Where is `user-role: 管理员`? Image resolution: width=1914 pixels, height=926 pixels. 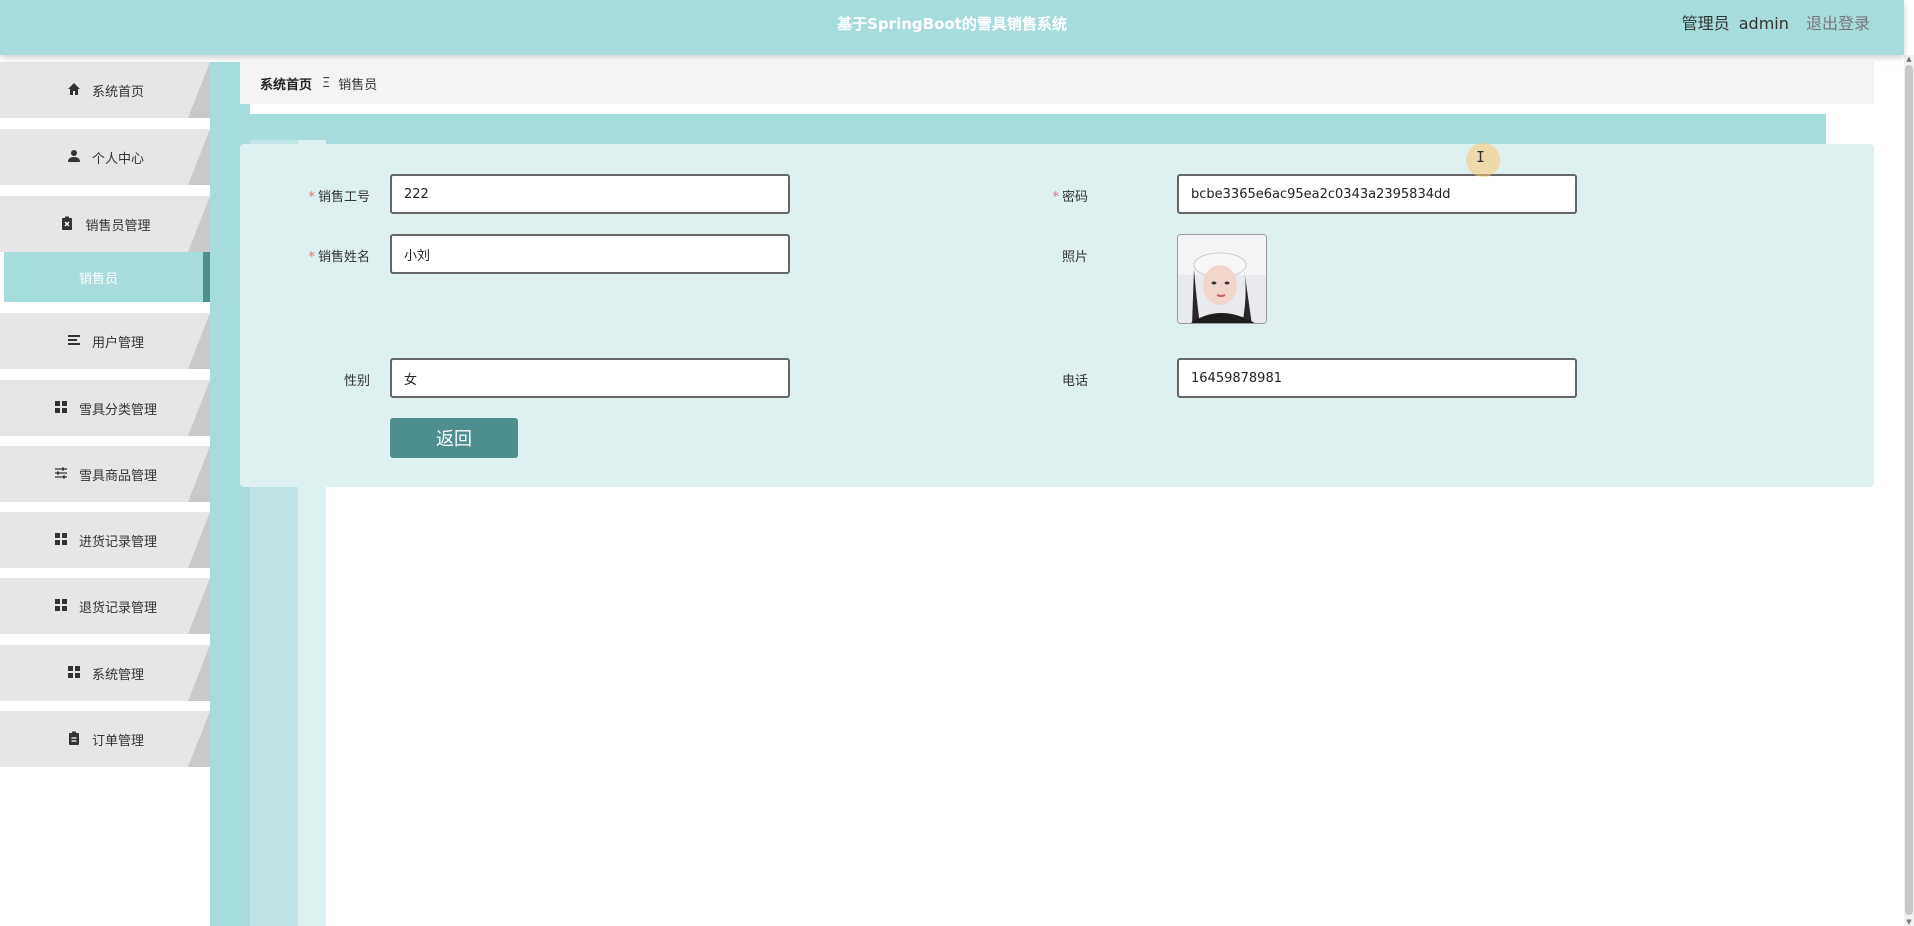
user-role: 管理员 is located at coordinates (1705, 23).